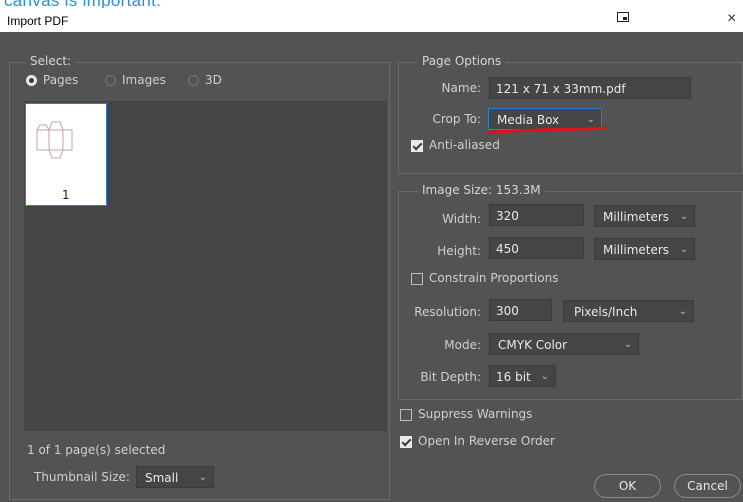 The width and height of the screenshot is (743, 502). I want to click on page-options-legend: Page Options, so click(462, 61).